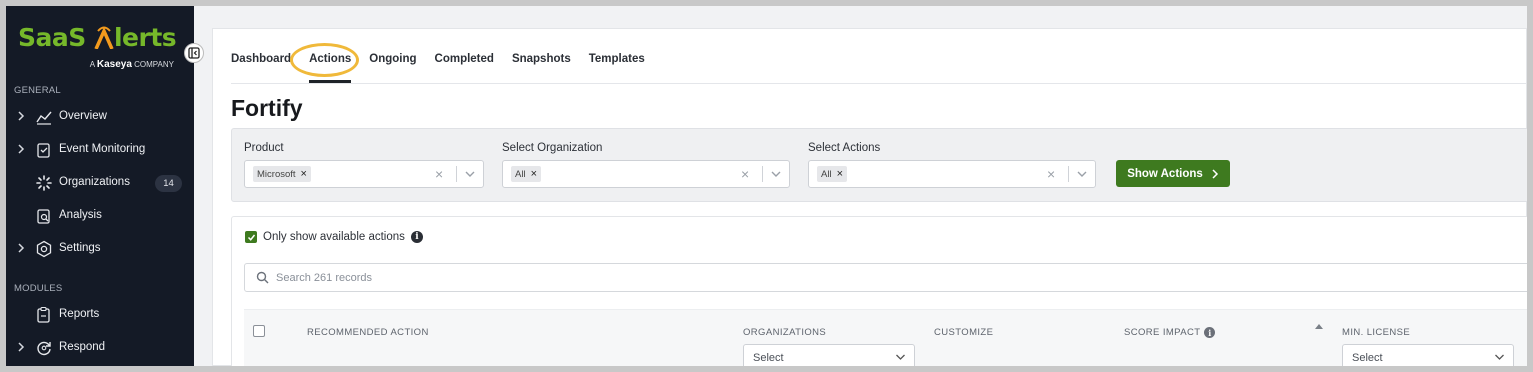 The image size is (1533, 372). Describe the element at coordinates (1376, 332) in the screenshot. I see `column-header-min-license: MIN. LICENSE` at that location.